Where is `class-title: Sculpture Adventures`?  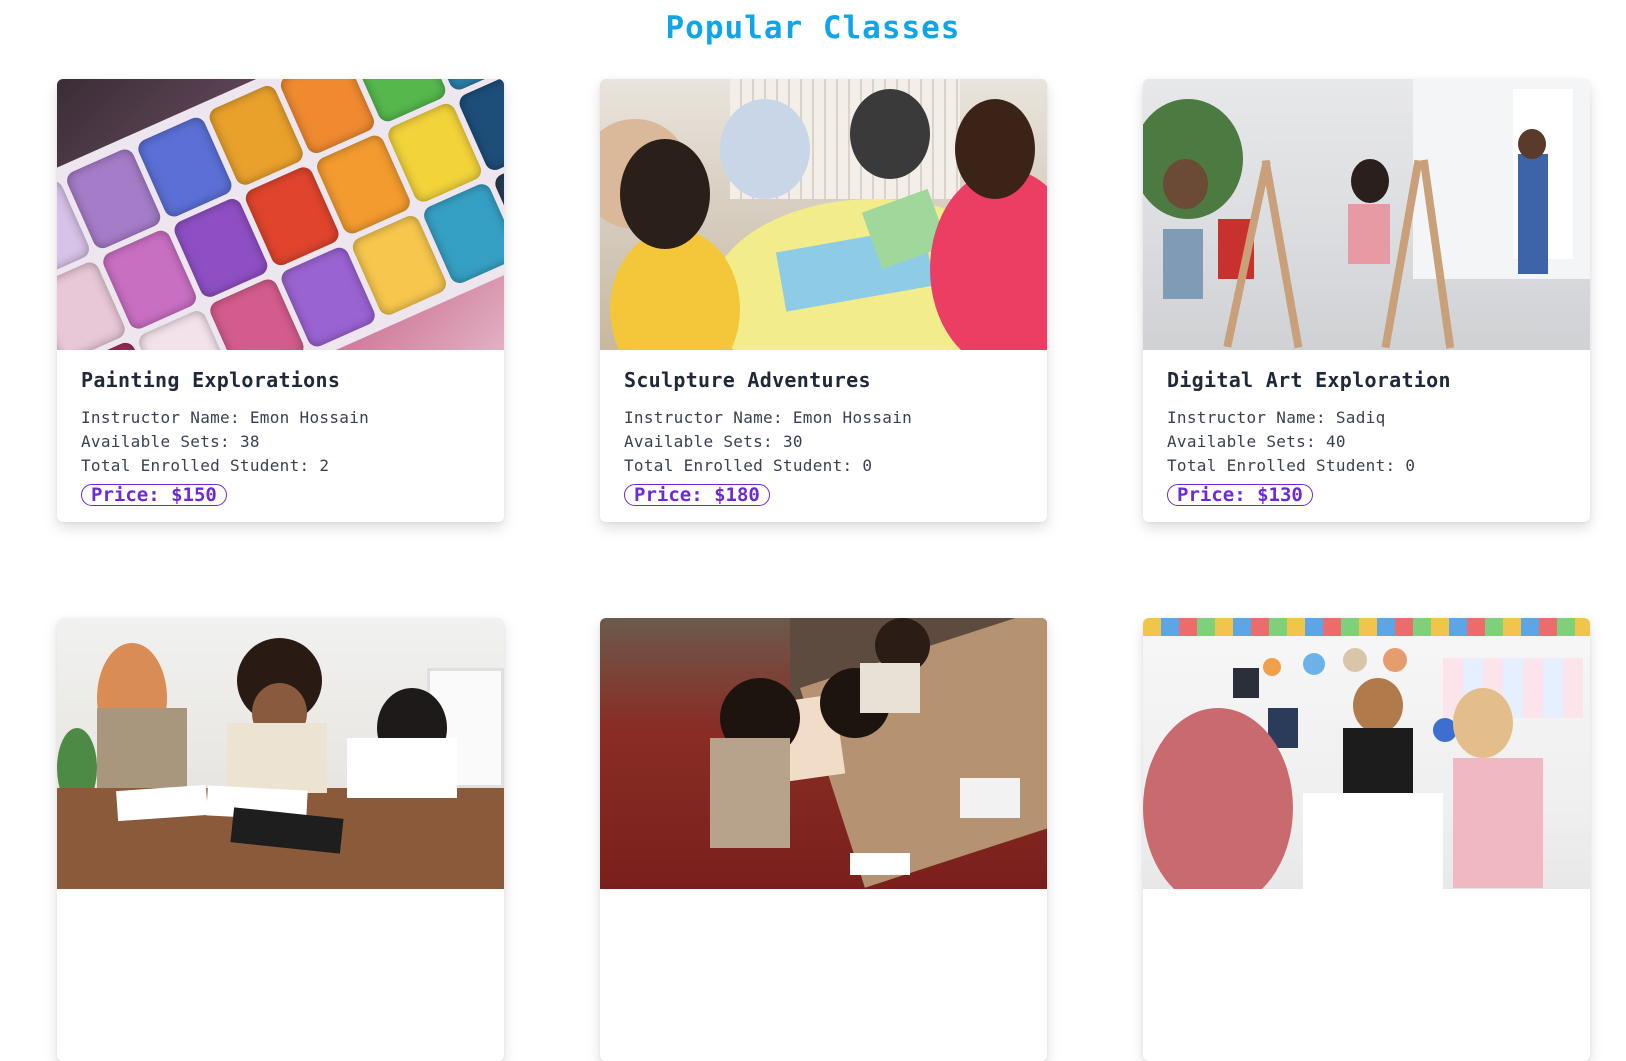 class-title: Sculpture Adventures is located at coordinates (747, 380).